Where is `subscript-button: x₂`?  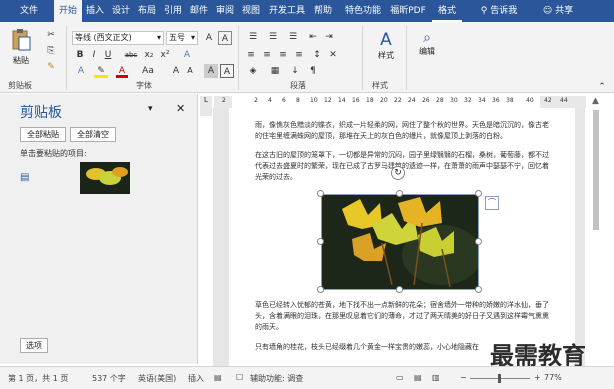 subscript-button: x₂ is located at coordinates (149, 55).